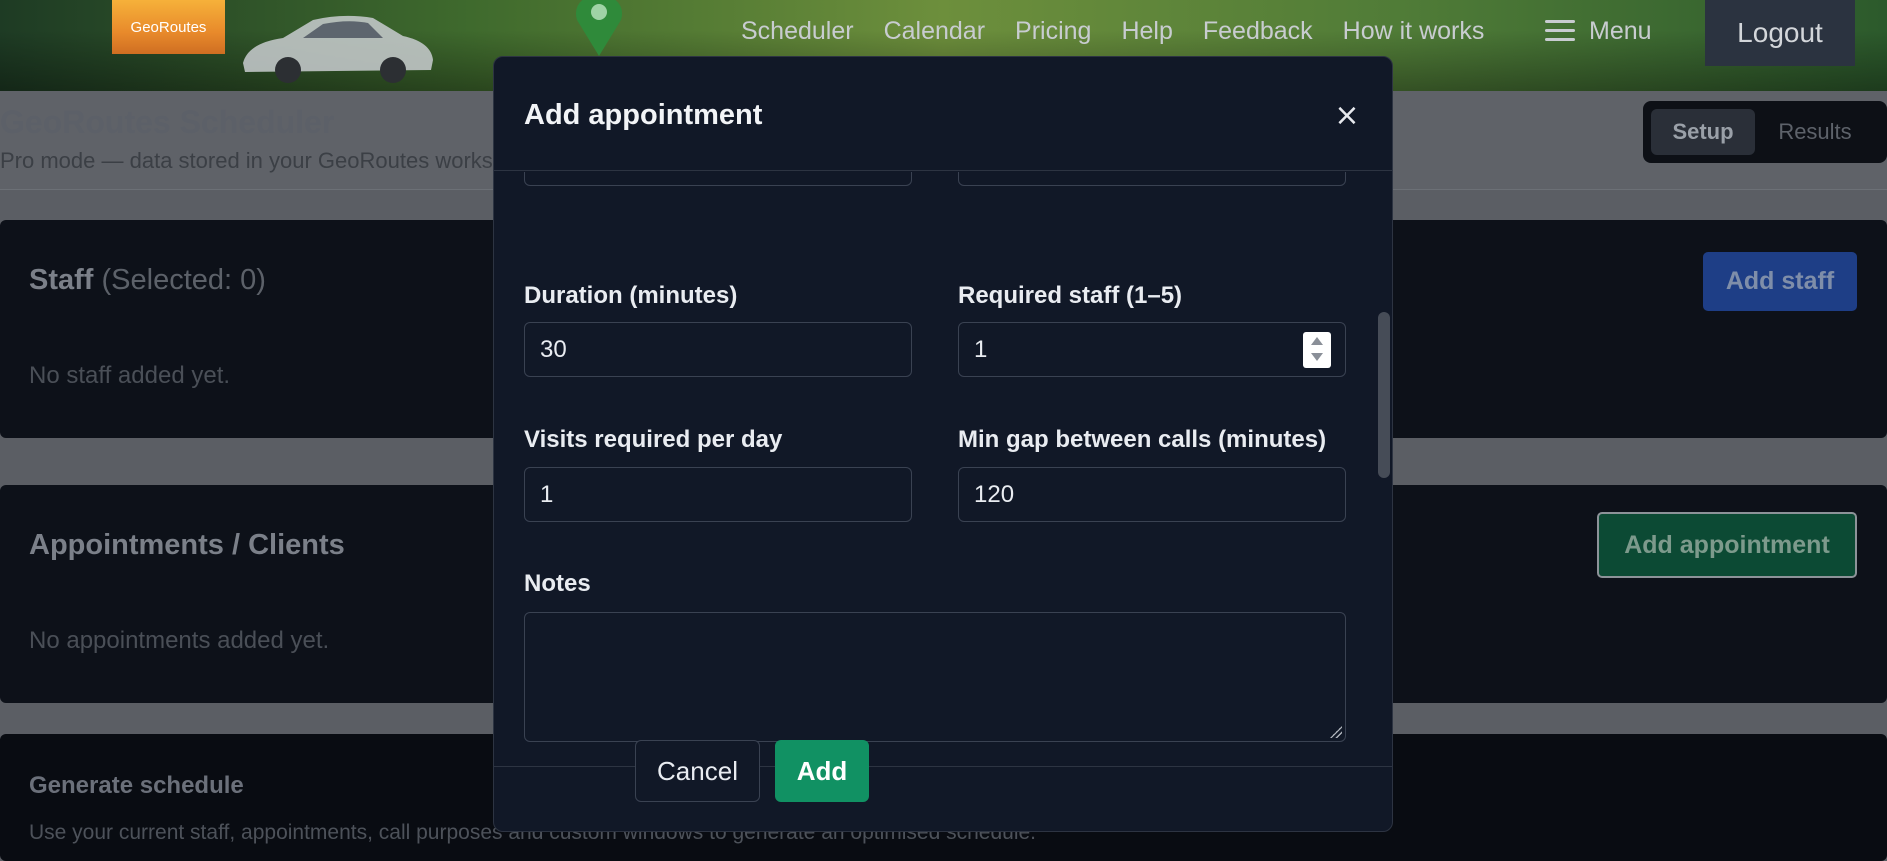 The height and width of the screenshot is (861, 1887). Describe the element at coordinates (557, 583) in the screenshot. I see `notes-label: Notes` at that location.